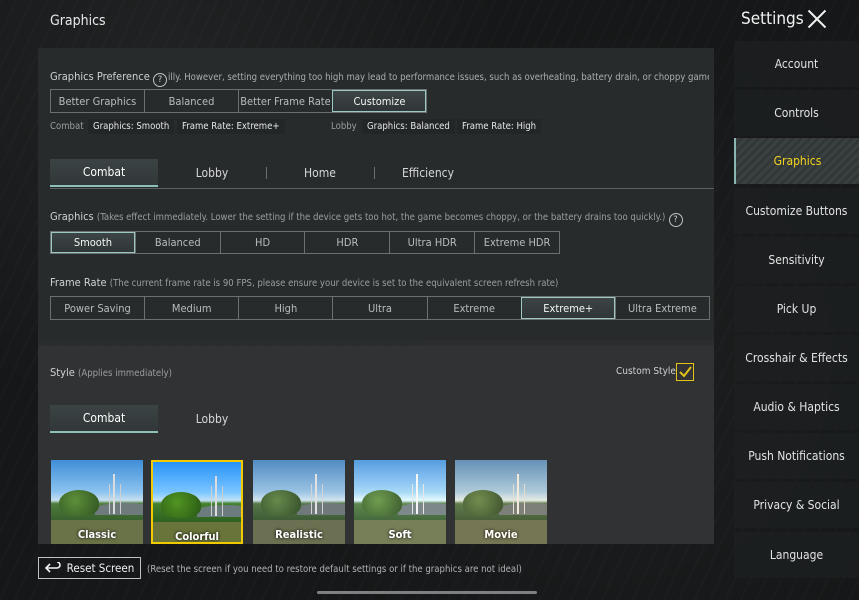 The height and width of the screenshot is (600, 859). Describe the element at coordinates (285, 101) in the screenshot. I see `preference-option-better-frame-rate: Better Frame Rate` at that location.